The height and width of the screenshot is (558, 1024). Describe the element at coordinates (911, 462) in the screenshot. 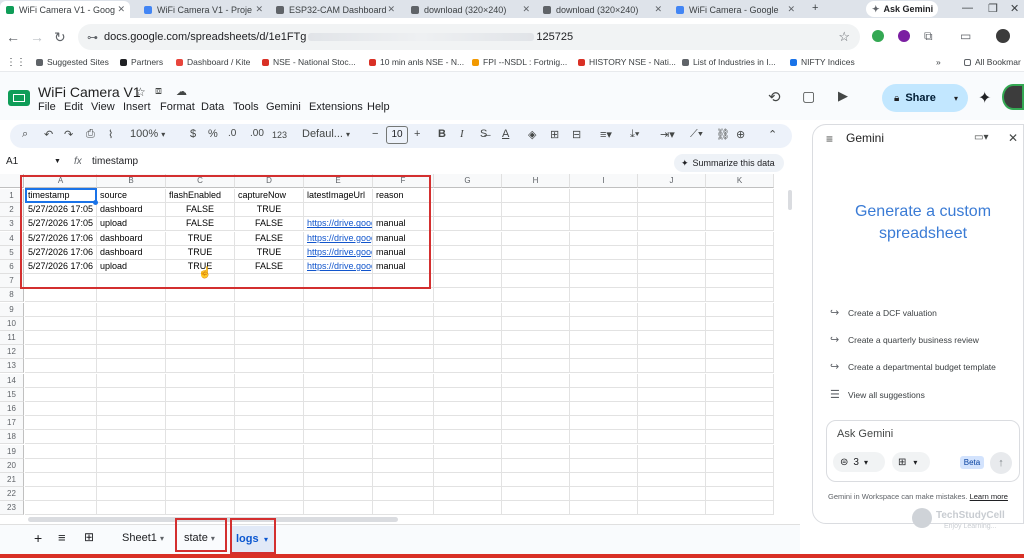

I see `insert-table-chip: ⊞ ▾` at that location.